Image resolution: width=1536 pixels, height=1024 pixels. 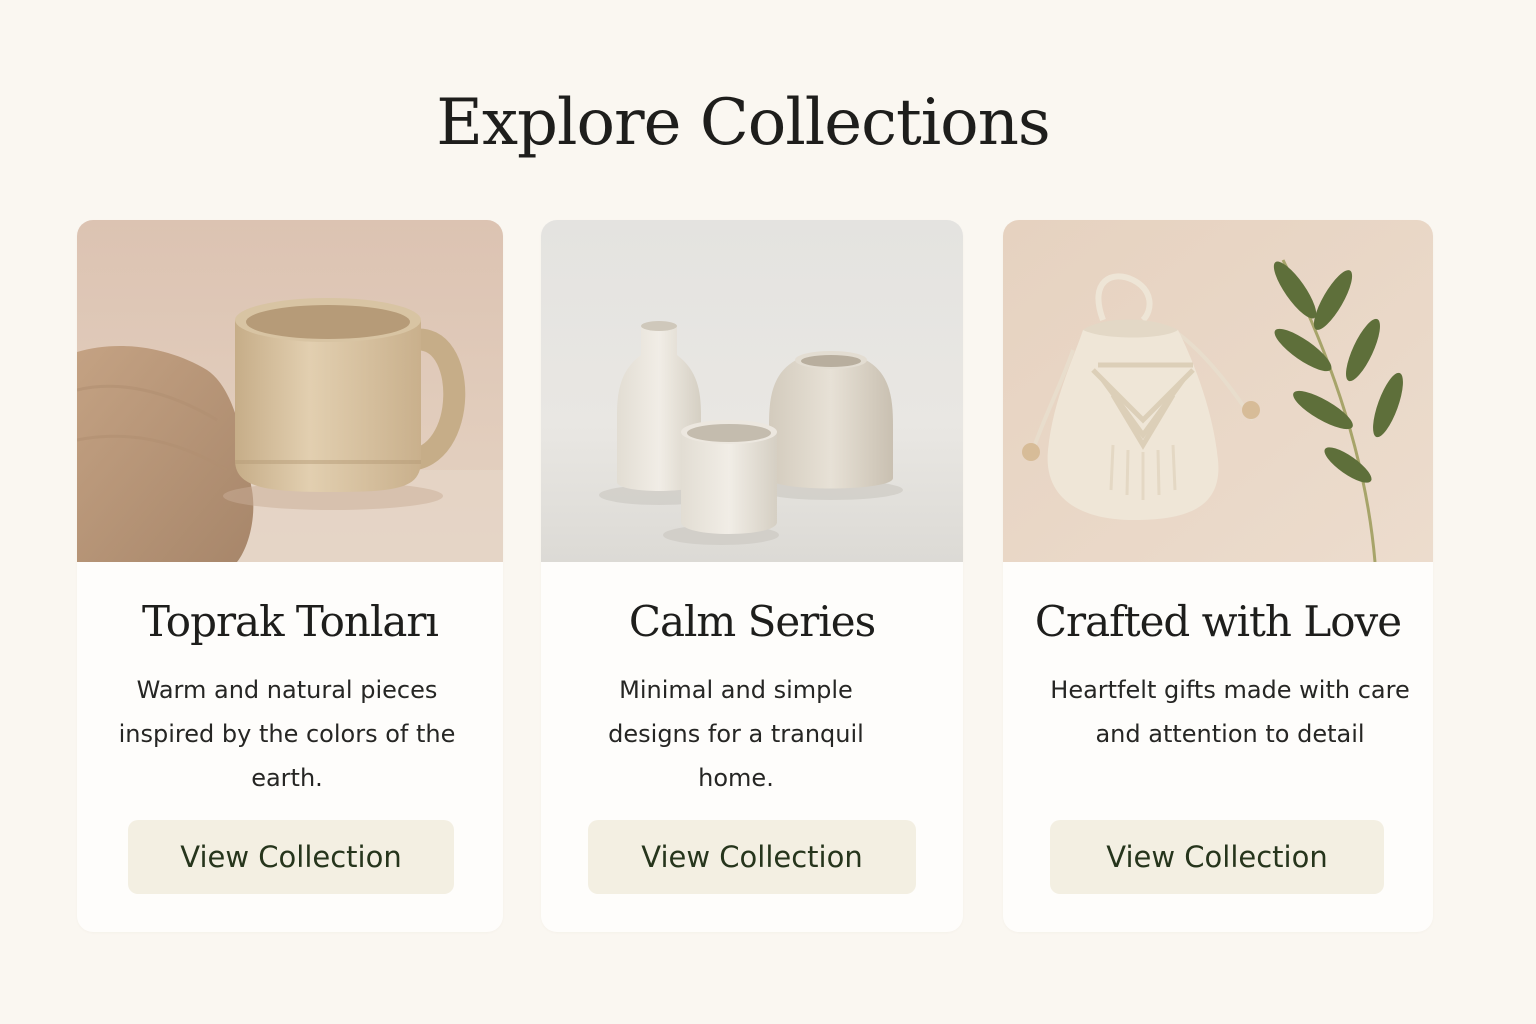 What do you see at coordinates (1218, 621) in the screenshot?
I see `collection-title: Crafted with Love` at bounding box center [1218, 621].